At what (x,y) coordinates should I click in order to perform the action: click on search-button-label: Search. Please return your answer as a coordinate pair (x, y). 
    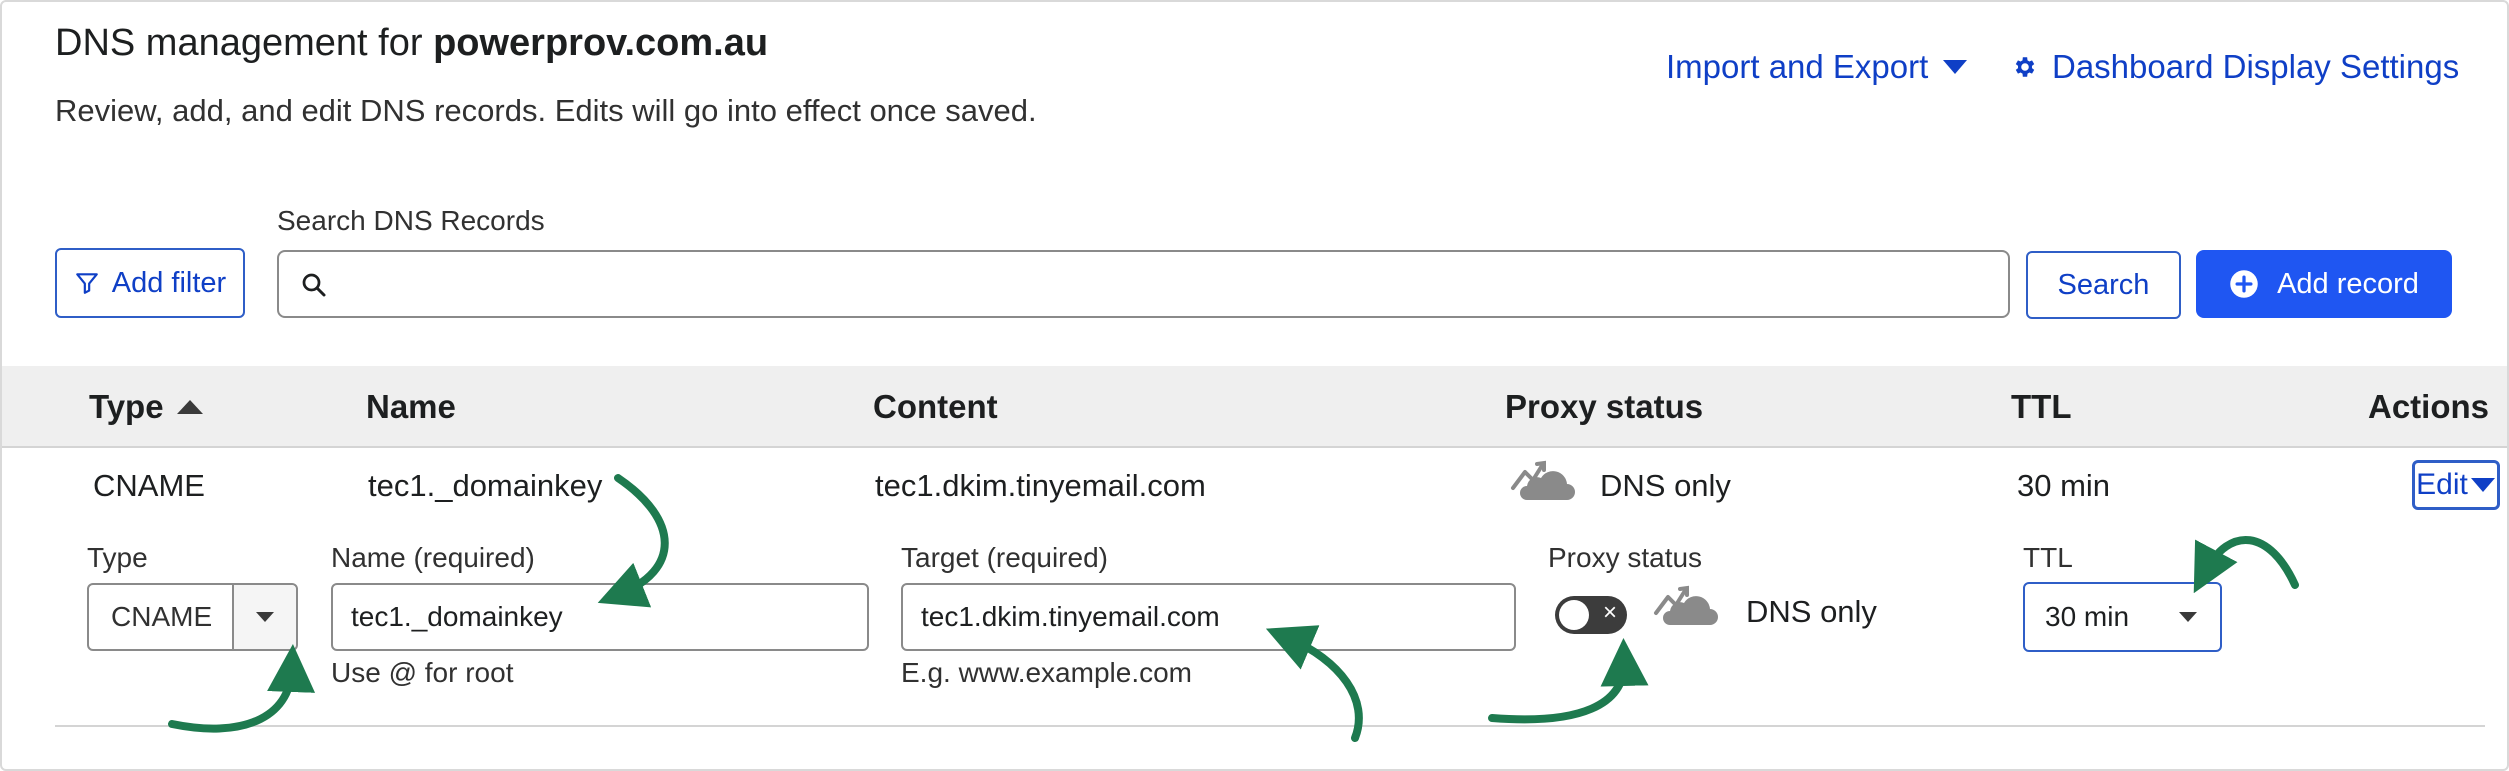
    Looking at the image, I should click on (2103, 284).